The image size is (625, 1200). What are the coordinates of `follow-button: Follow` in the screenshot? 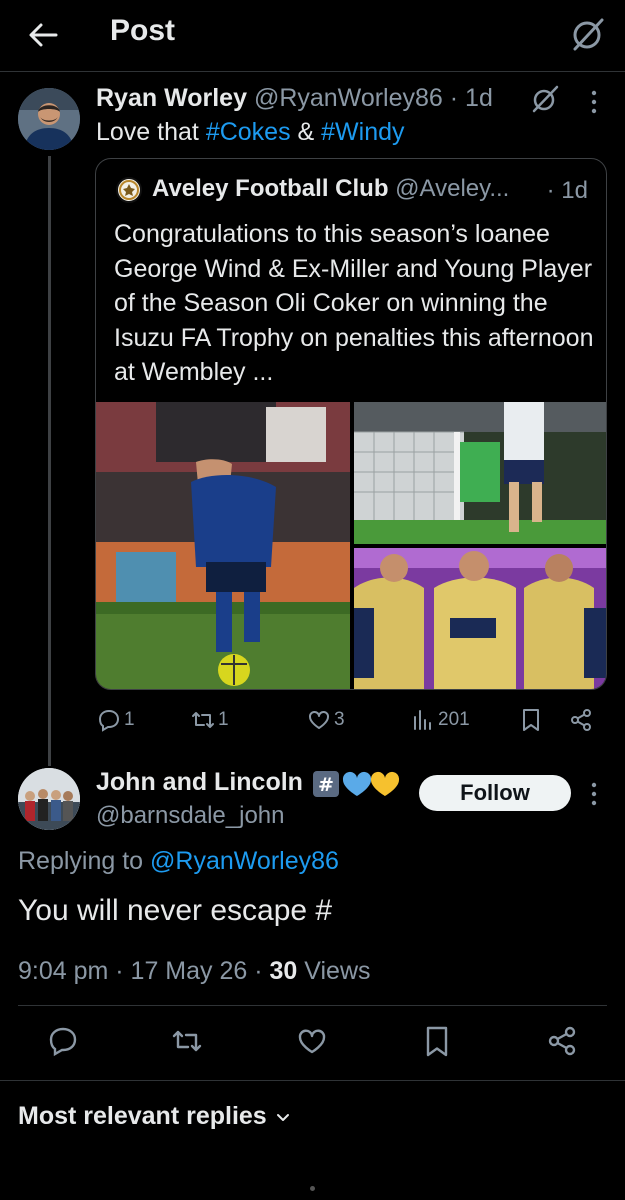 It's located at (495, 793).